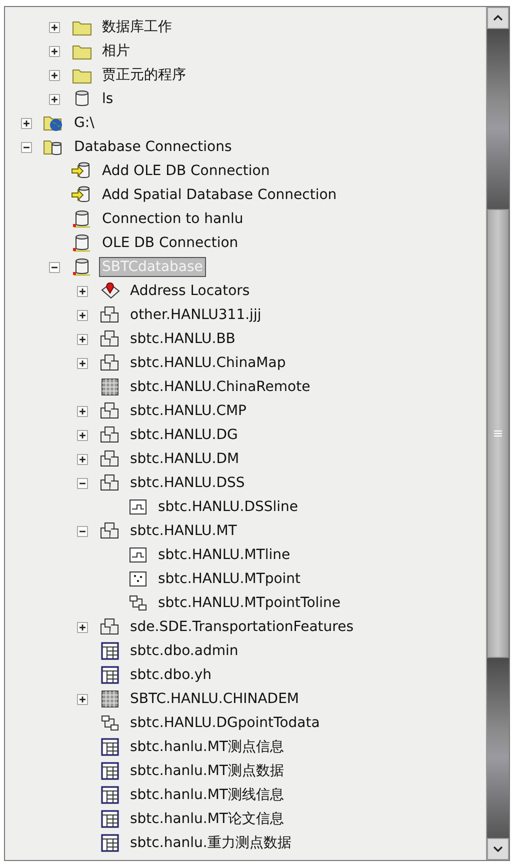 The width and height of the screenshot is (514, 867). Describe the element at coordinates (207, 819) in the screenshot. I see `tree-item: sbtc.hanlu.MT论文信息` at that location.